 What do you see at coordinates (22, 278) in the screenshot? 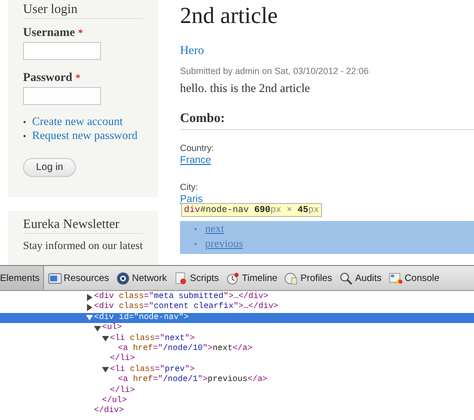
I see `devtools-tab: Elements` at bounding box center [22, 278].